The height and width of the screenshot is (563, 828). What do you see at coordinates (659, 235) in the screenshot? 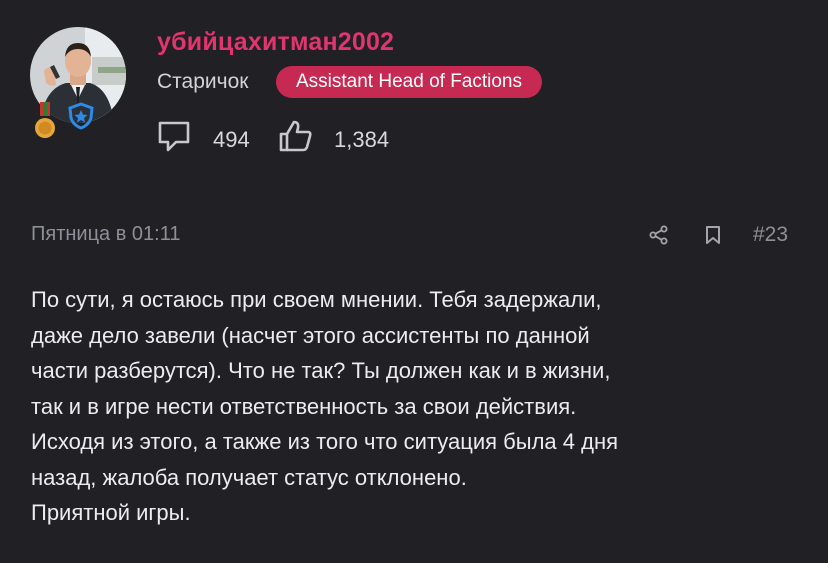
I see `share-icon` at bounding box center [659, 235].